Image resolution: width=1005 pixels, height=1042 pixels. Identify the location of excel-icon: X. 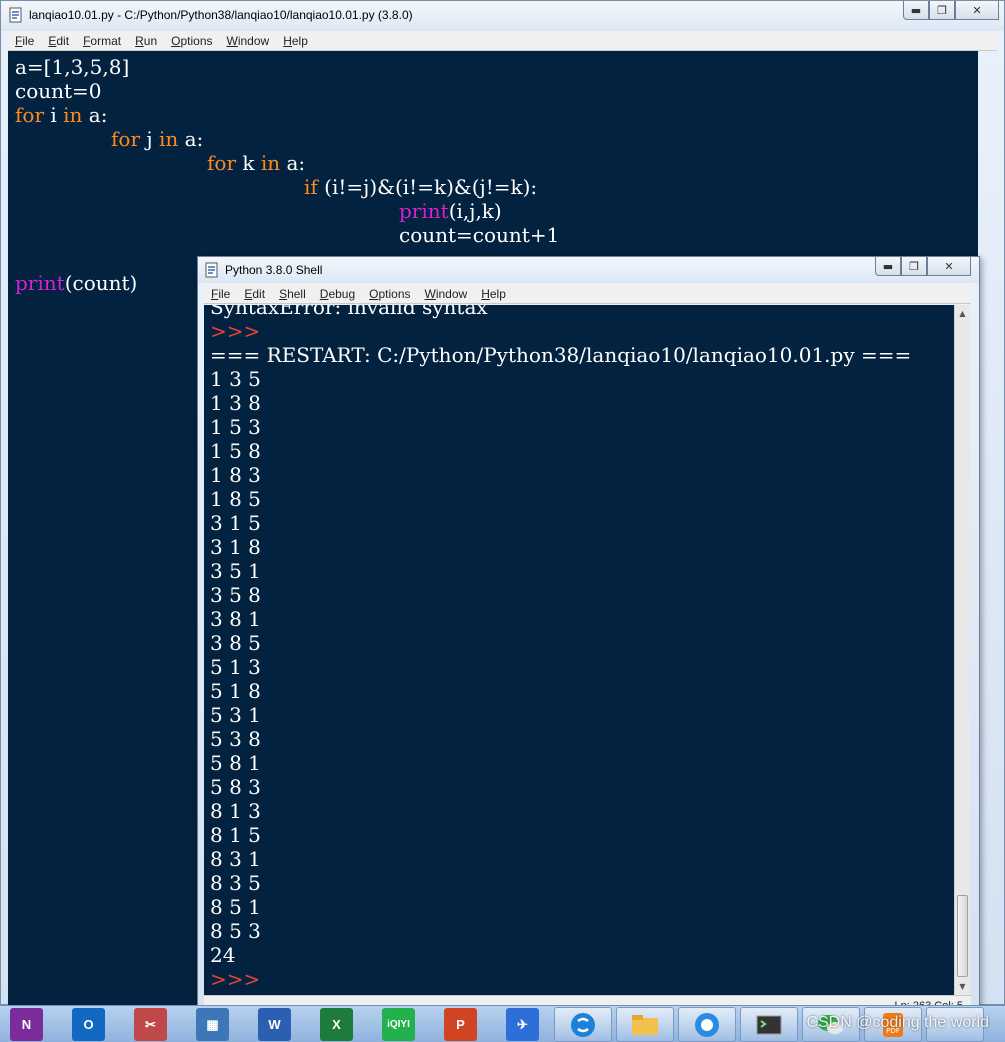
(336, 1024).